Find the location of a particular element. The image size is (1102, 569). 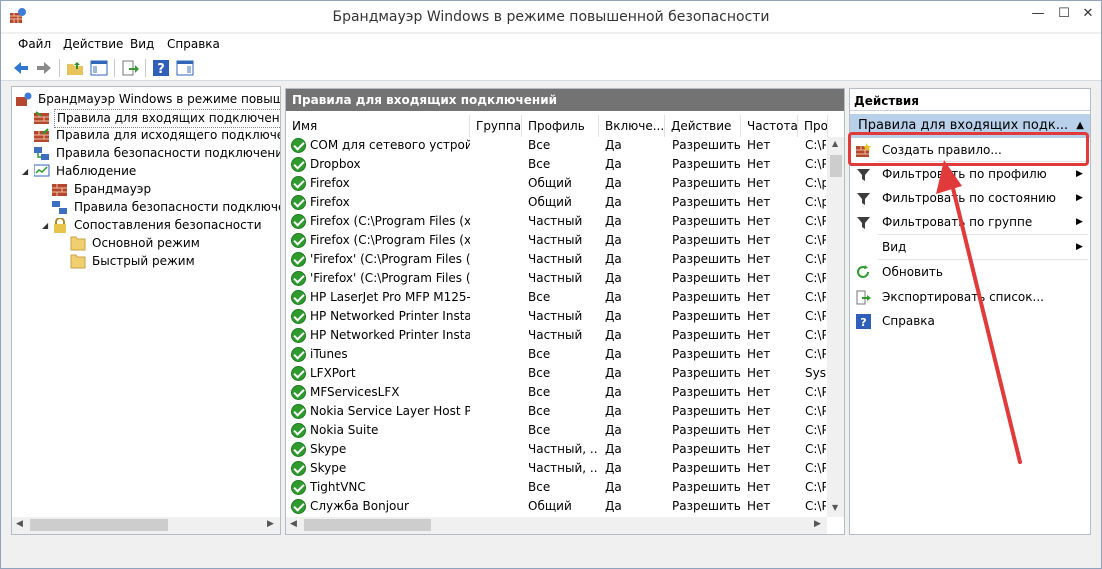

table-row: iTunes Все Да Разрешить Нет C:\P is located at coordinates (556, 355).